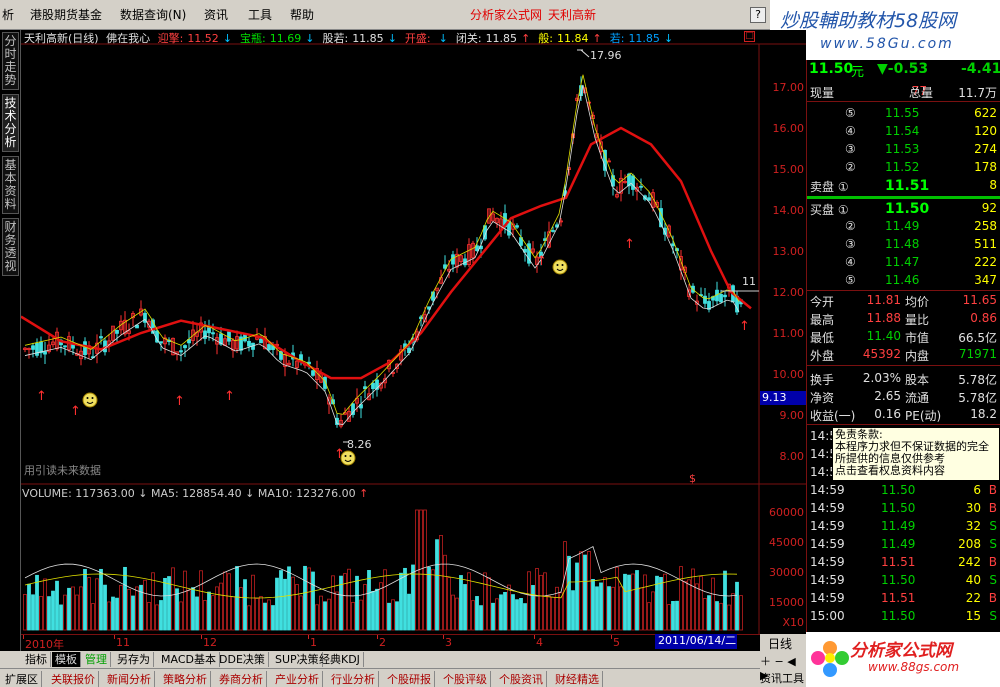 Image resolution: width=1000 pixels, height=687 pixels. I want to click on menu-item-tools: 工具, so click(260, 14).